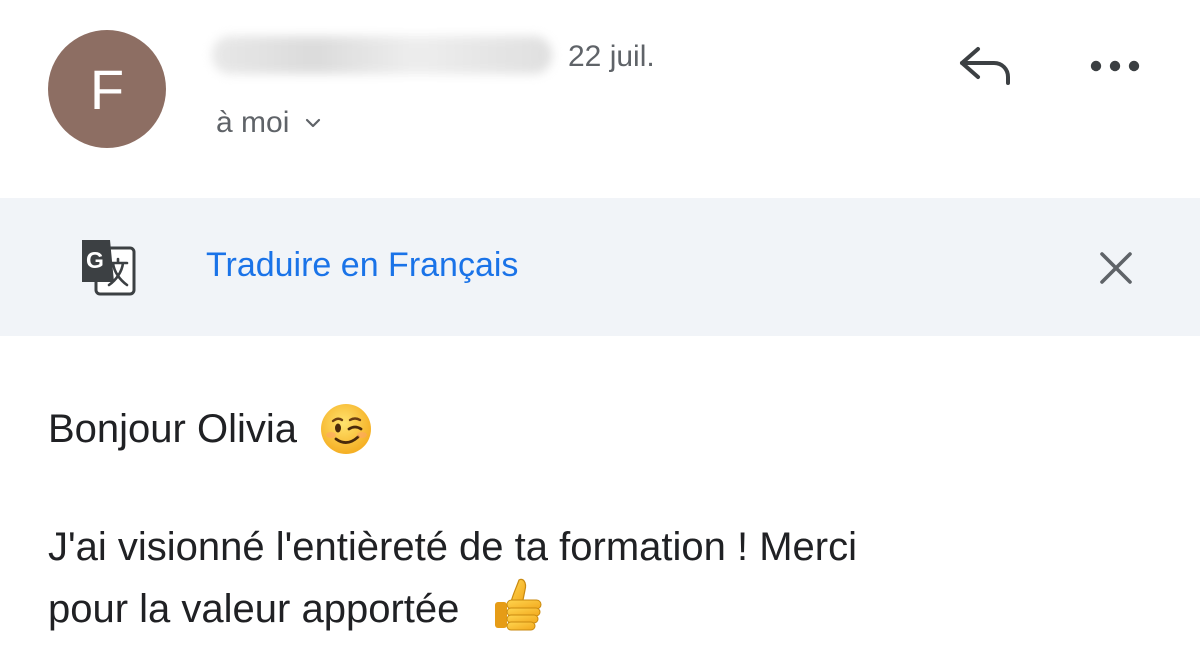 Image resolution: width=1200 pixels, height=660 pixels. I want to click on more-horizontal-icon, so click(1115, 66).